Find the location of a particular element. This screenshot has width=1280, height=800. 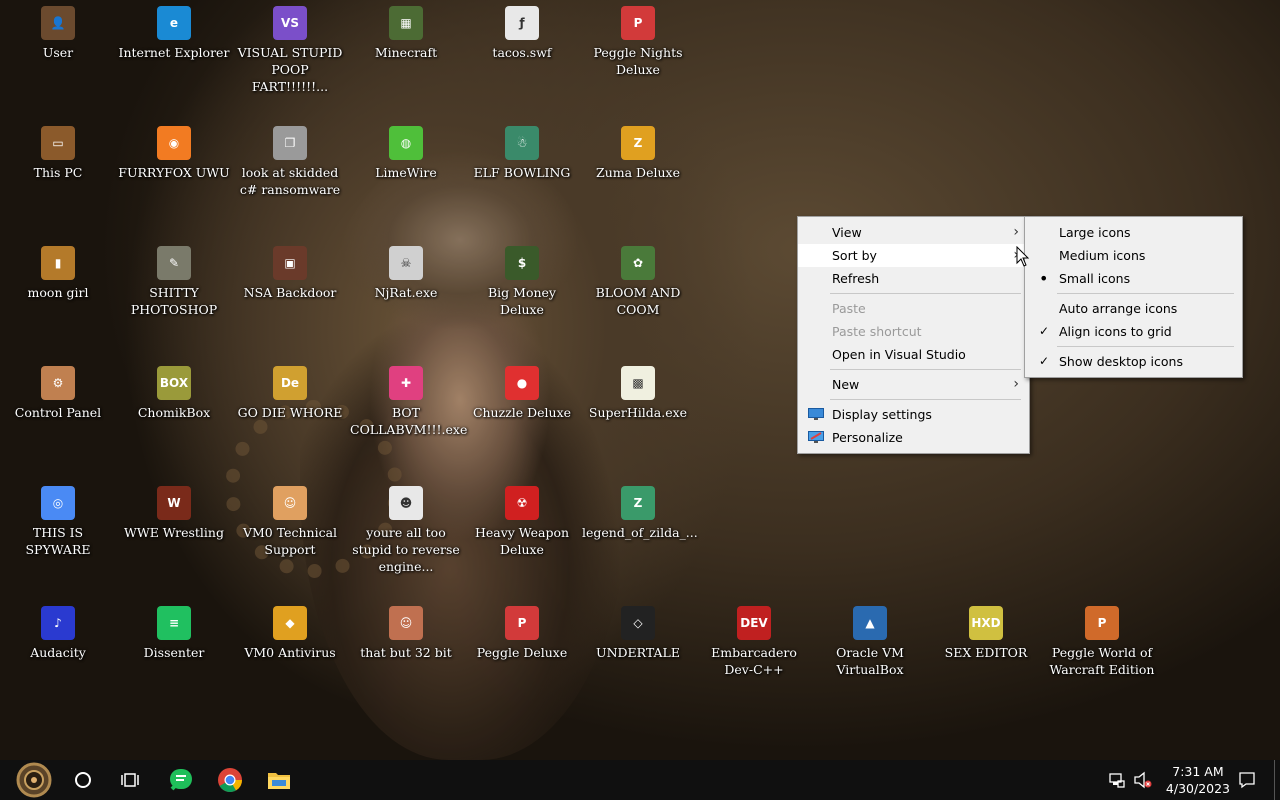

file-explorer-taskbar-button is located at coordinates (279, 780).